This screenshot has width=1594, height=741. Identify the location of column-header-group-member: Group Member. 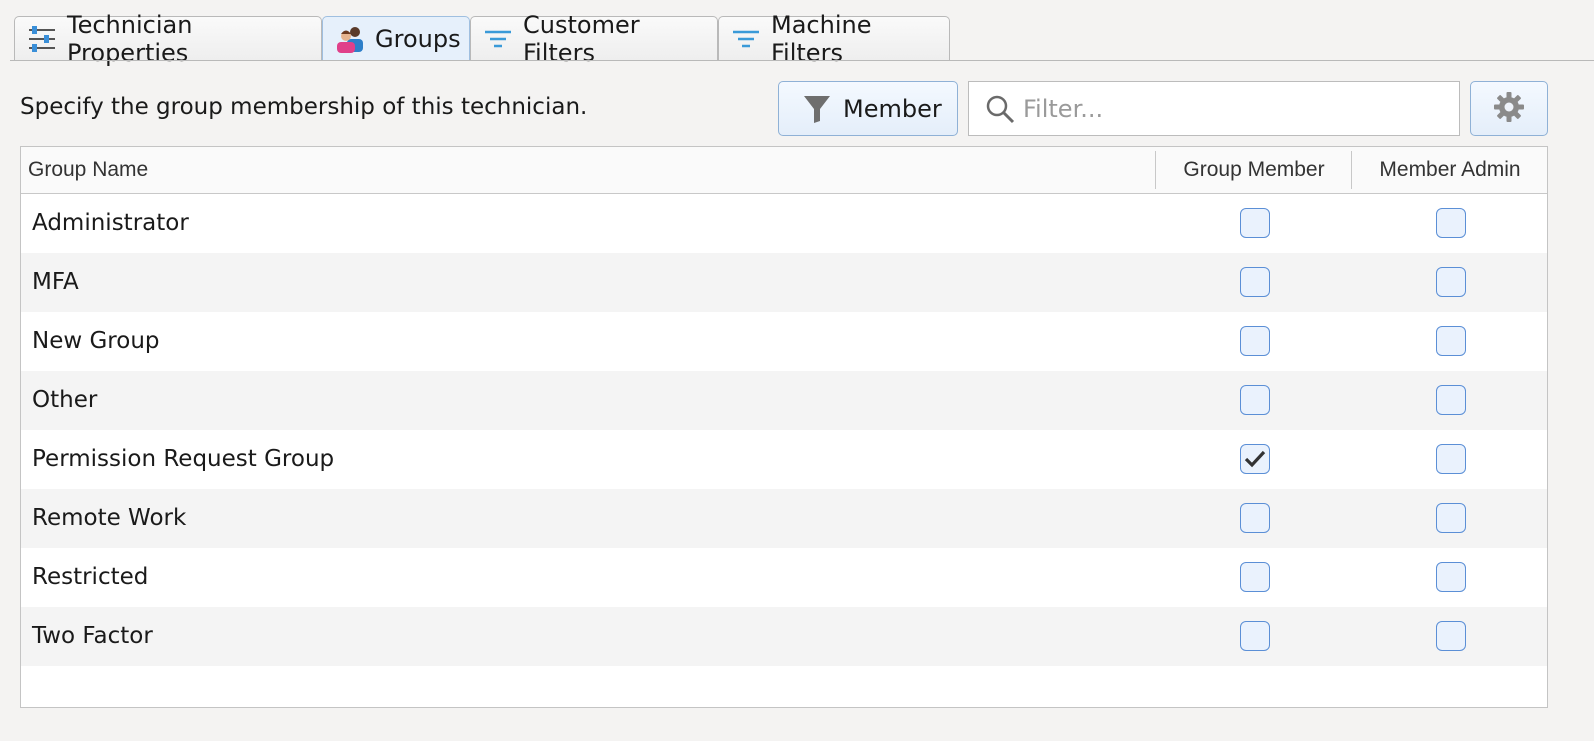
(1253, 170).